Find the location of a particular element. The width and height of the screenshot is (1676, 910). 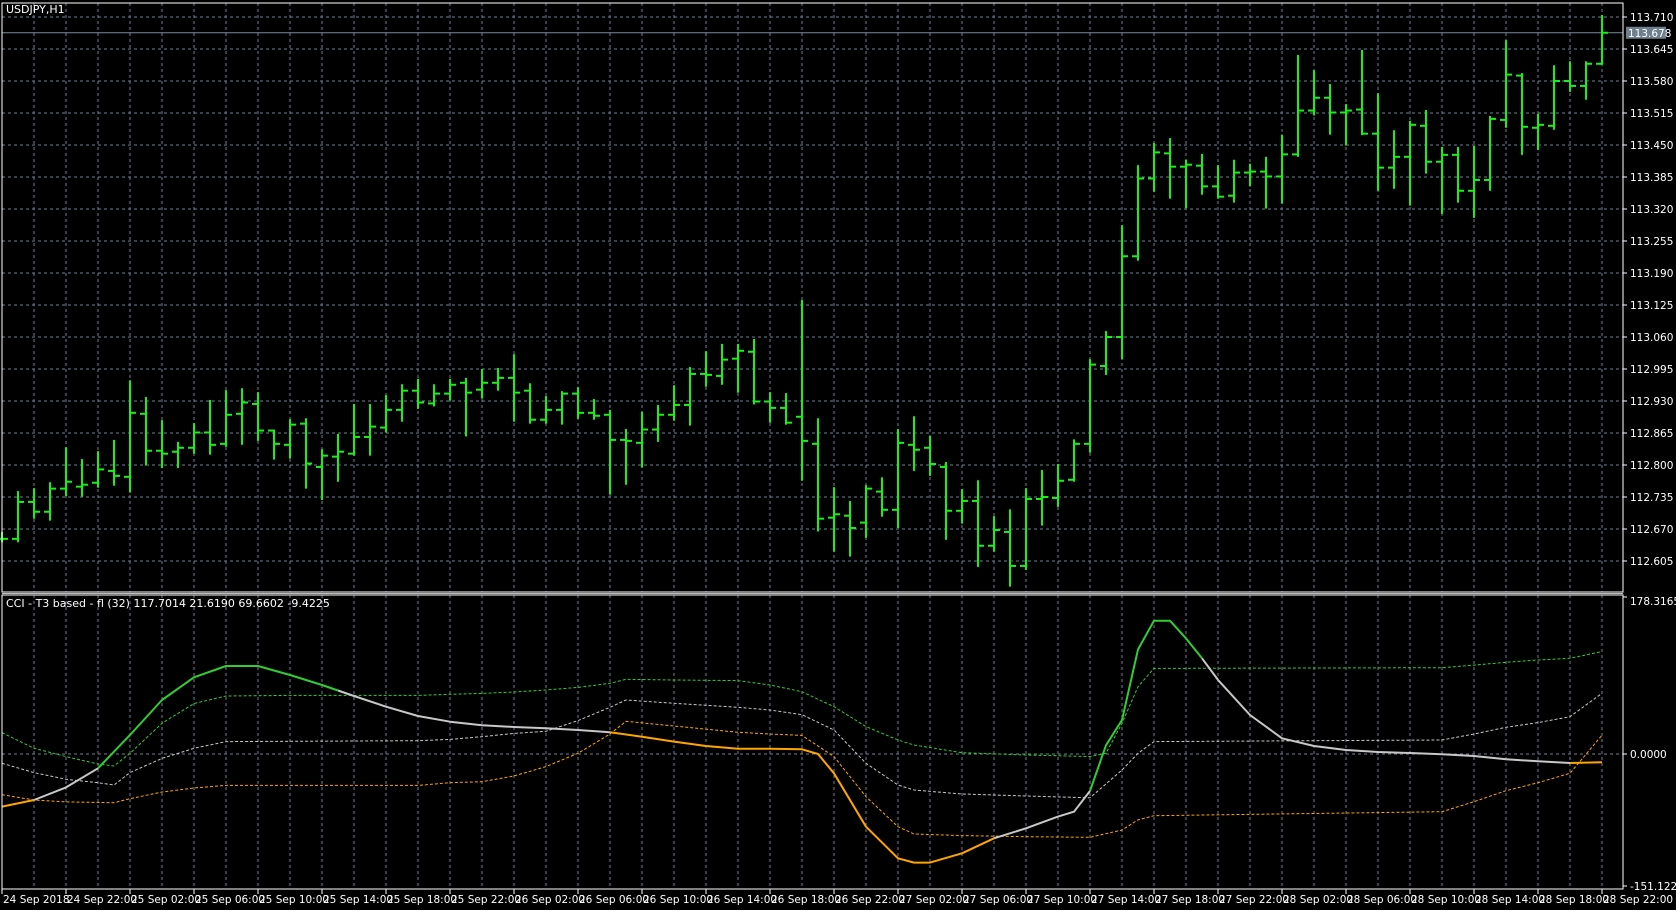

price-axis-label: 112.800 is located at coordinates (1651, 466).